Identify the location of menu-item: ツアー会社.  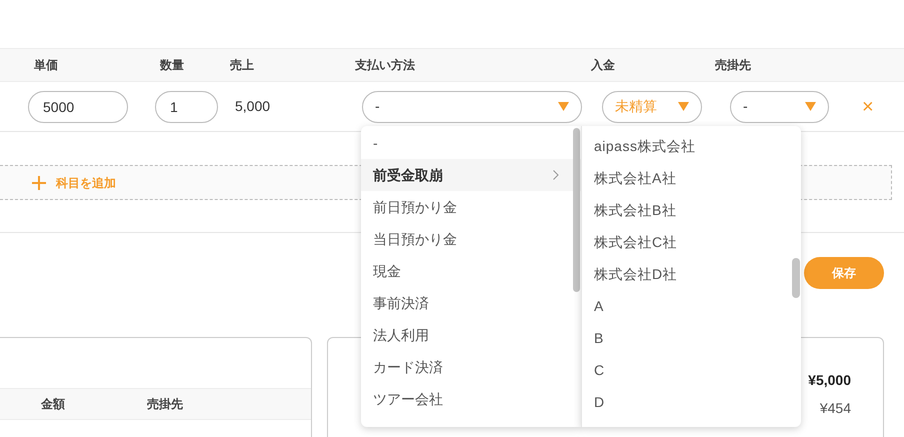
(471, 399).